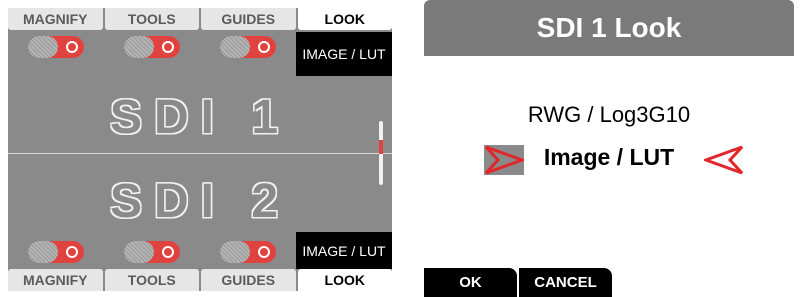 This screenshot has width=802, height=297. Describe the element at coordinates (724, 160) in the screenshot. I see `chevron-left-icon` at that location.